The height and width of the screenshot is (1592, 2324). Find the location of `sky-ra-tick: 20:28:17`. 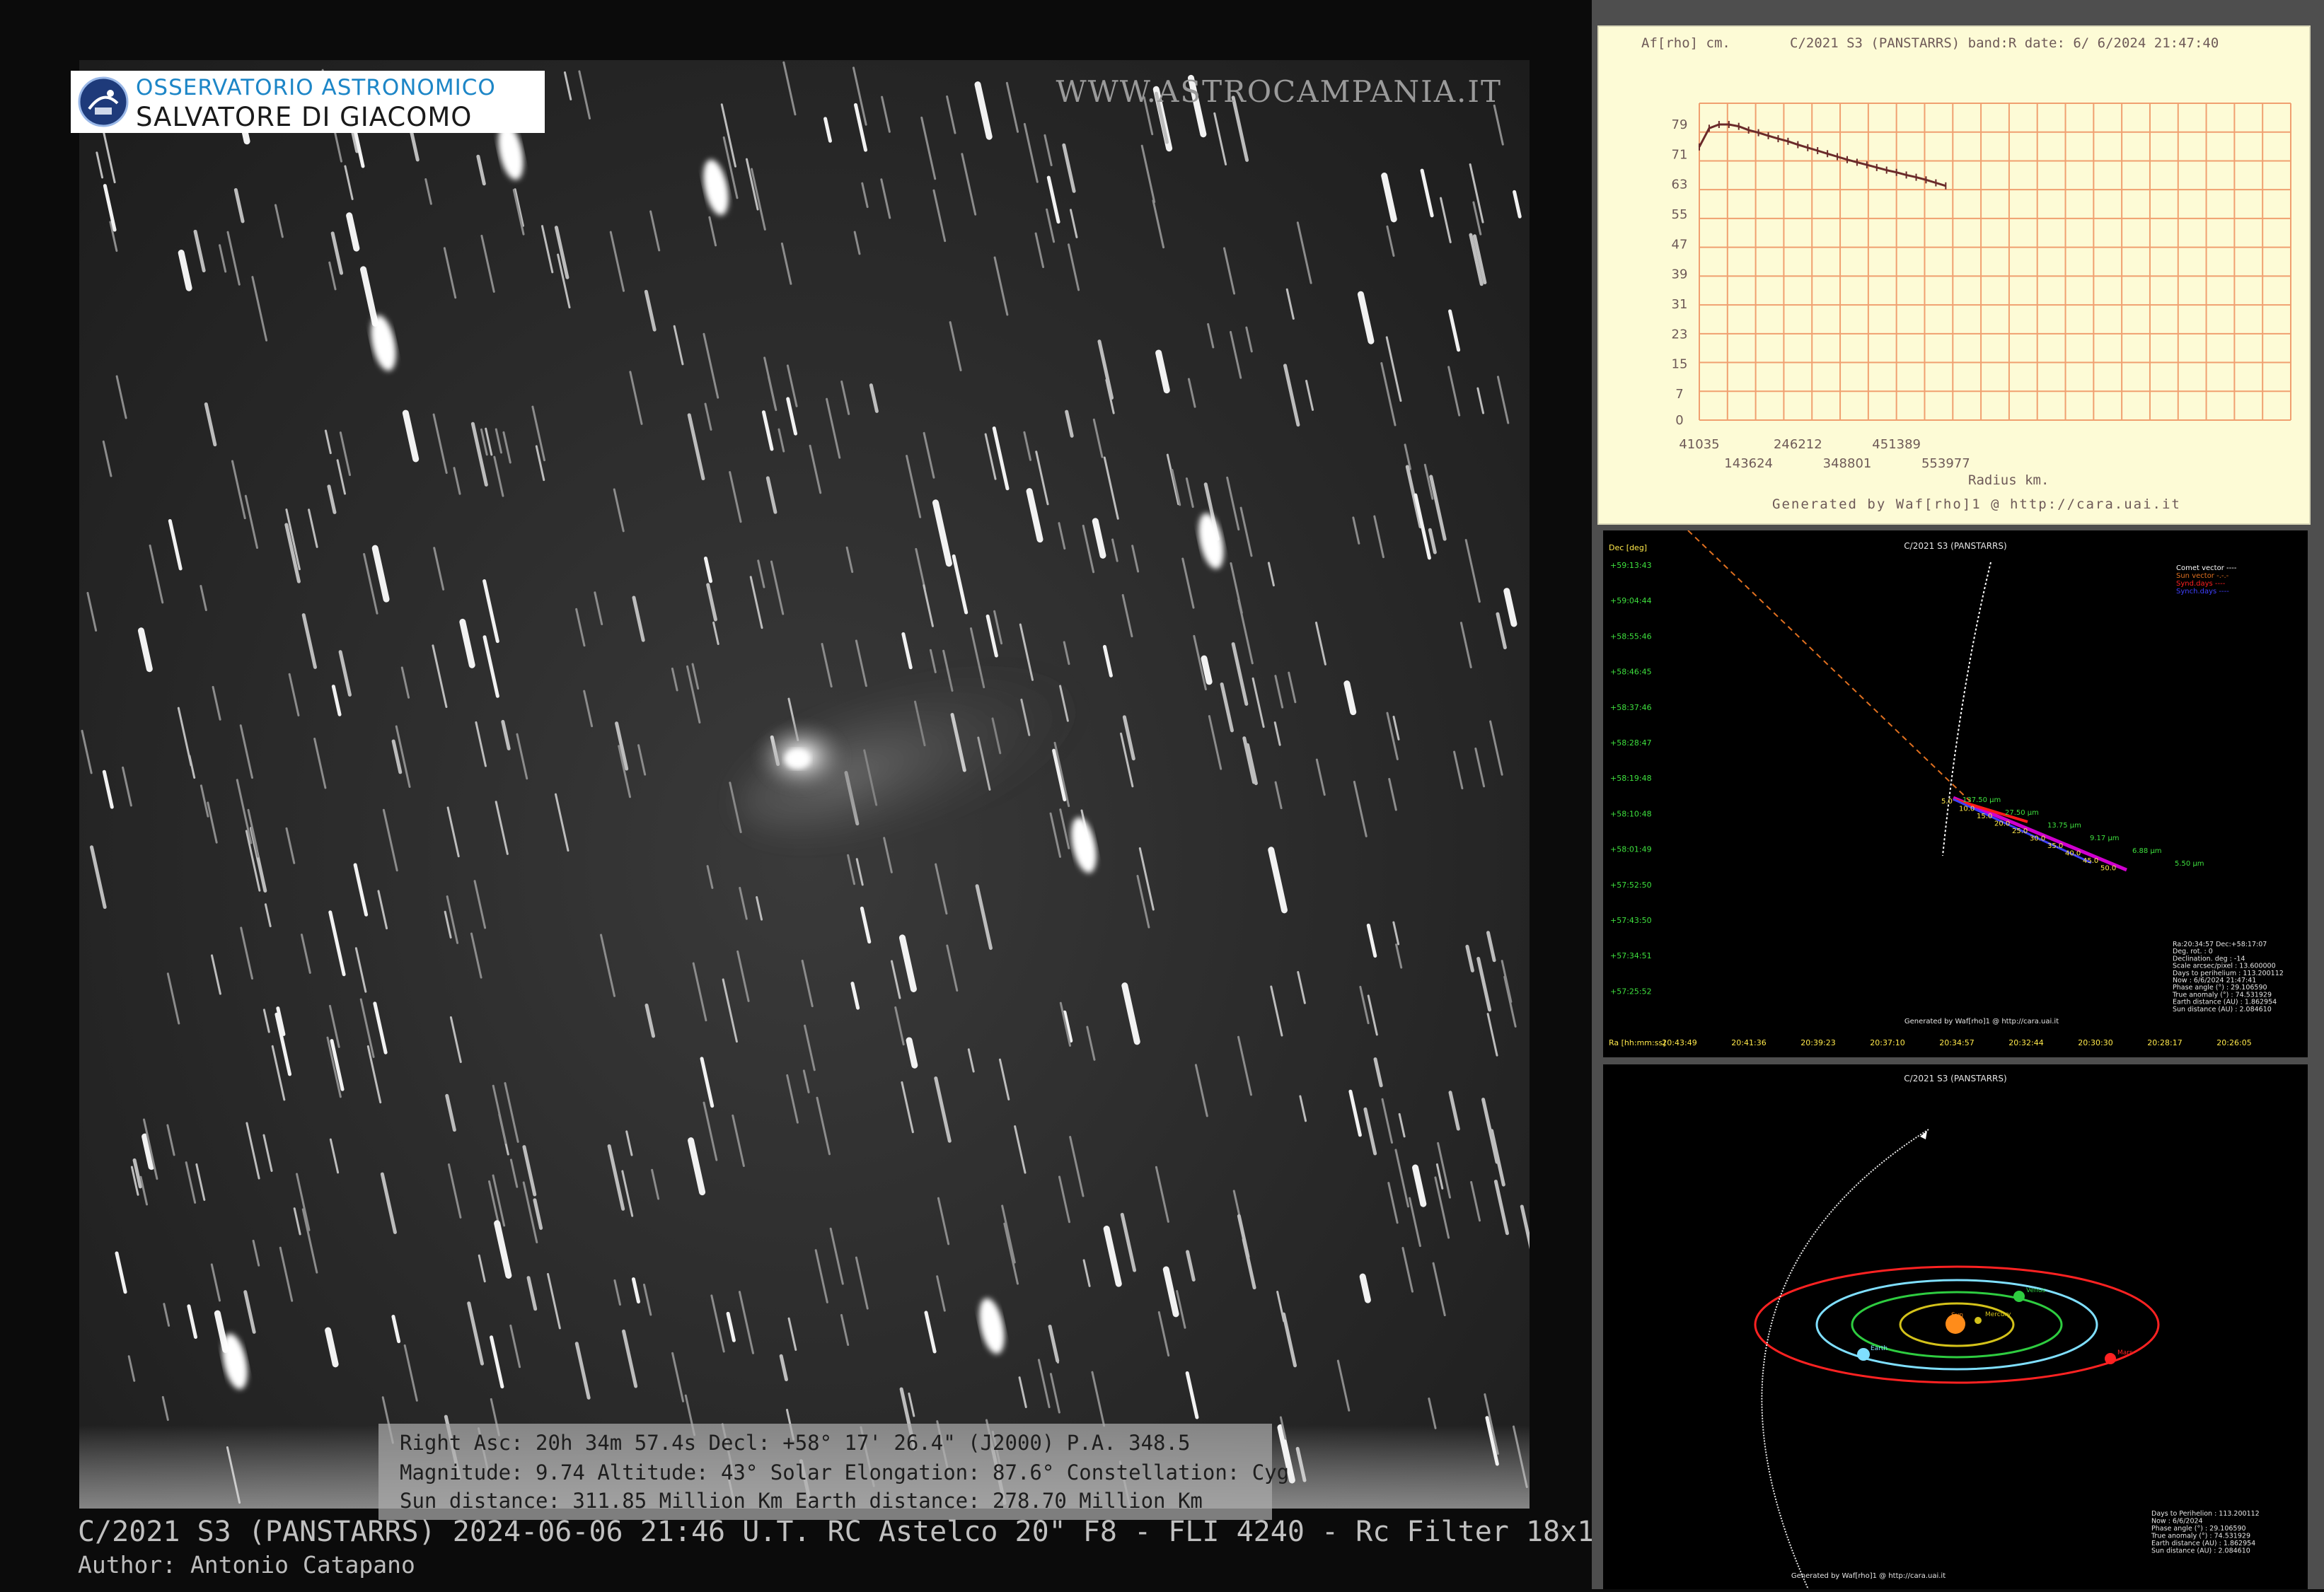

sky-ra-tick: 20:28:17 is located at coordinates (2165, 1042).